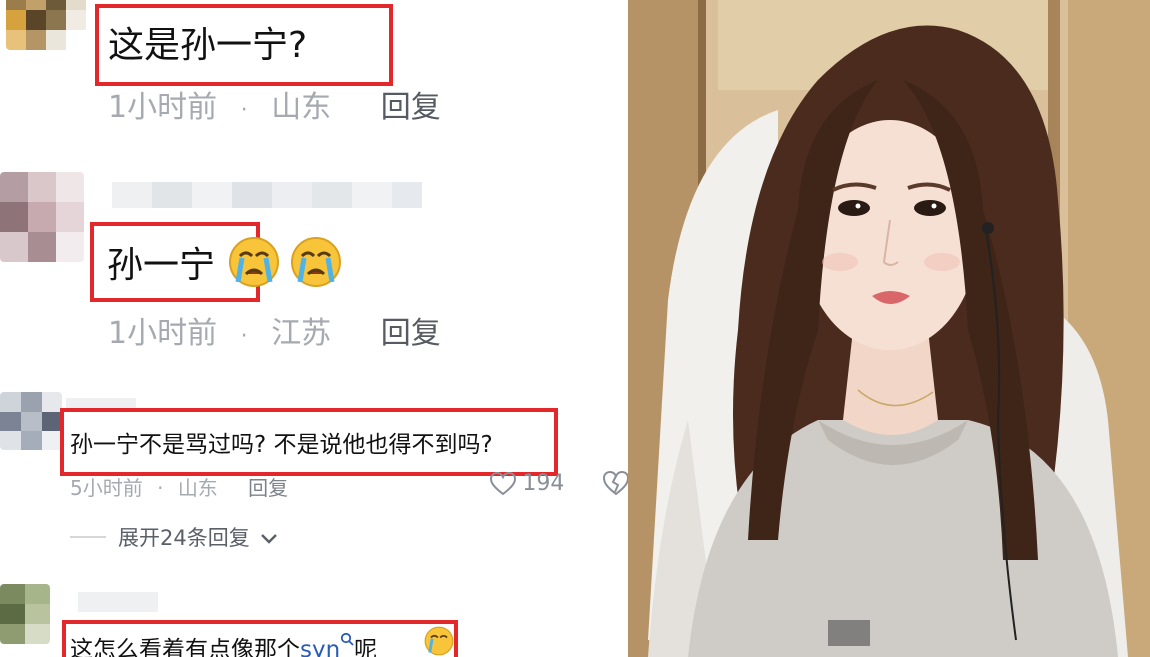 The height and width of the screenshot is (657, 1150). I want to click on like-count: 194, so click(543, 483).